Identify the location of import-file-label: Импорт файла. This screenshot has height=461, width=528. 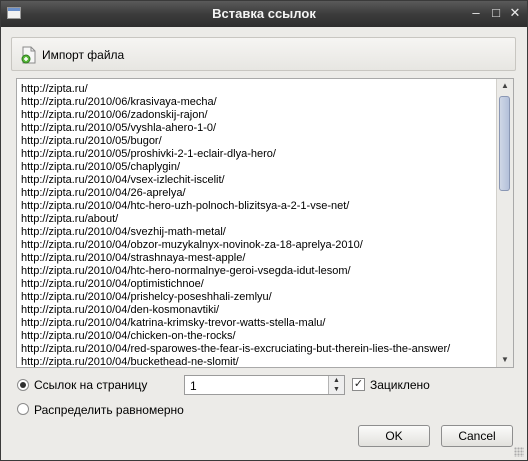
(83, 55).